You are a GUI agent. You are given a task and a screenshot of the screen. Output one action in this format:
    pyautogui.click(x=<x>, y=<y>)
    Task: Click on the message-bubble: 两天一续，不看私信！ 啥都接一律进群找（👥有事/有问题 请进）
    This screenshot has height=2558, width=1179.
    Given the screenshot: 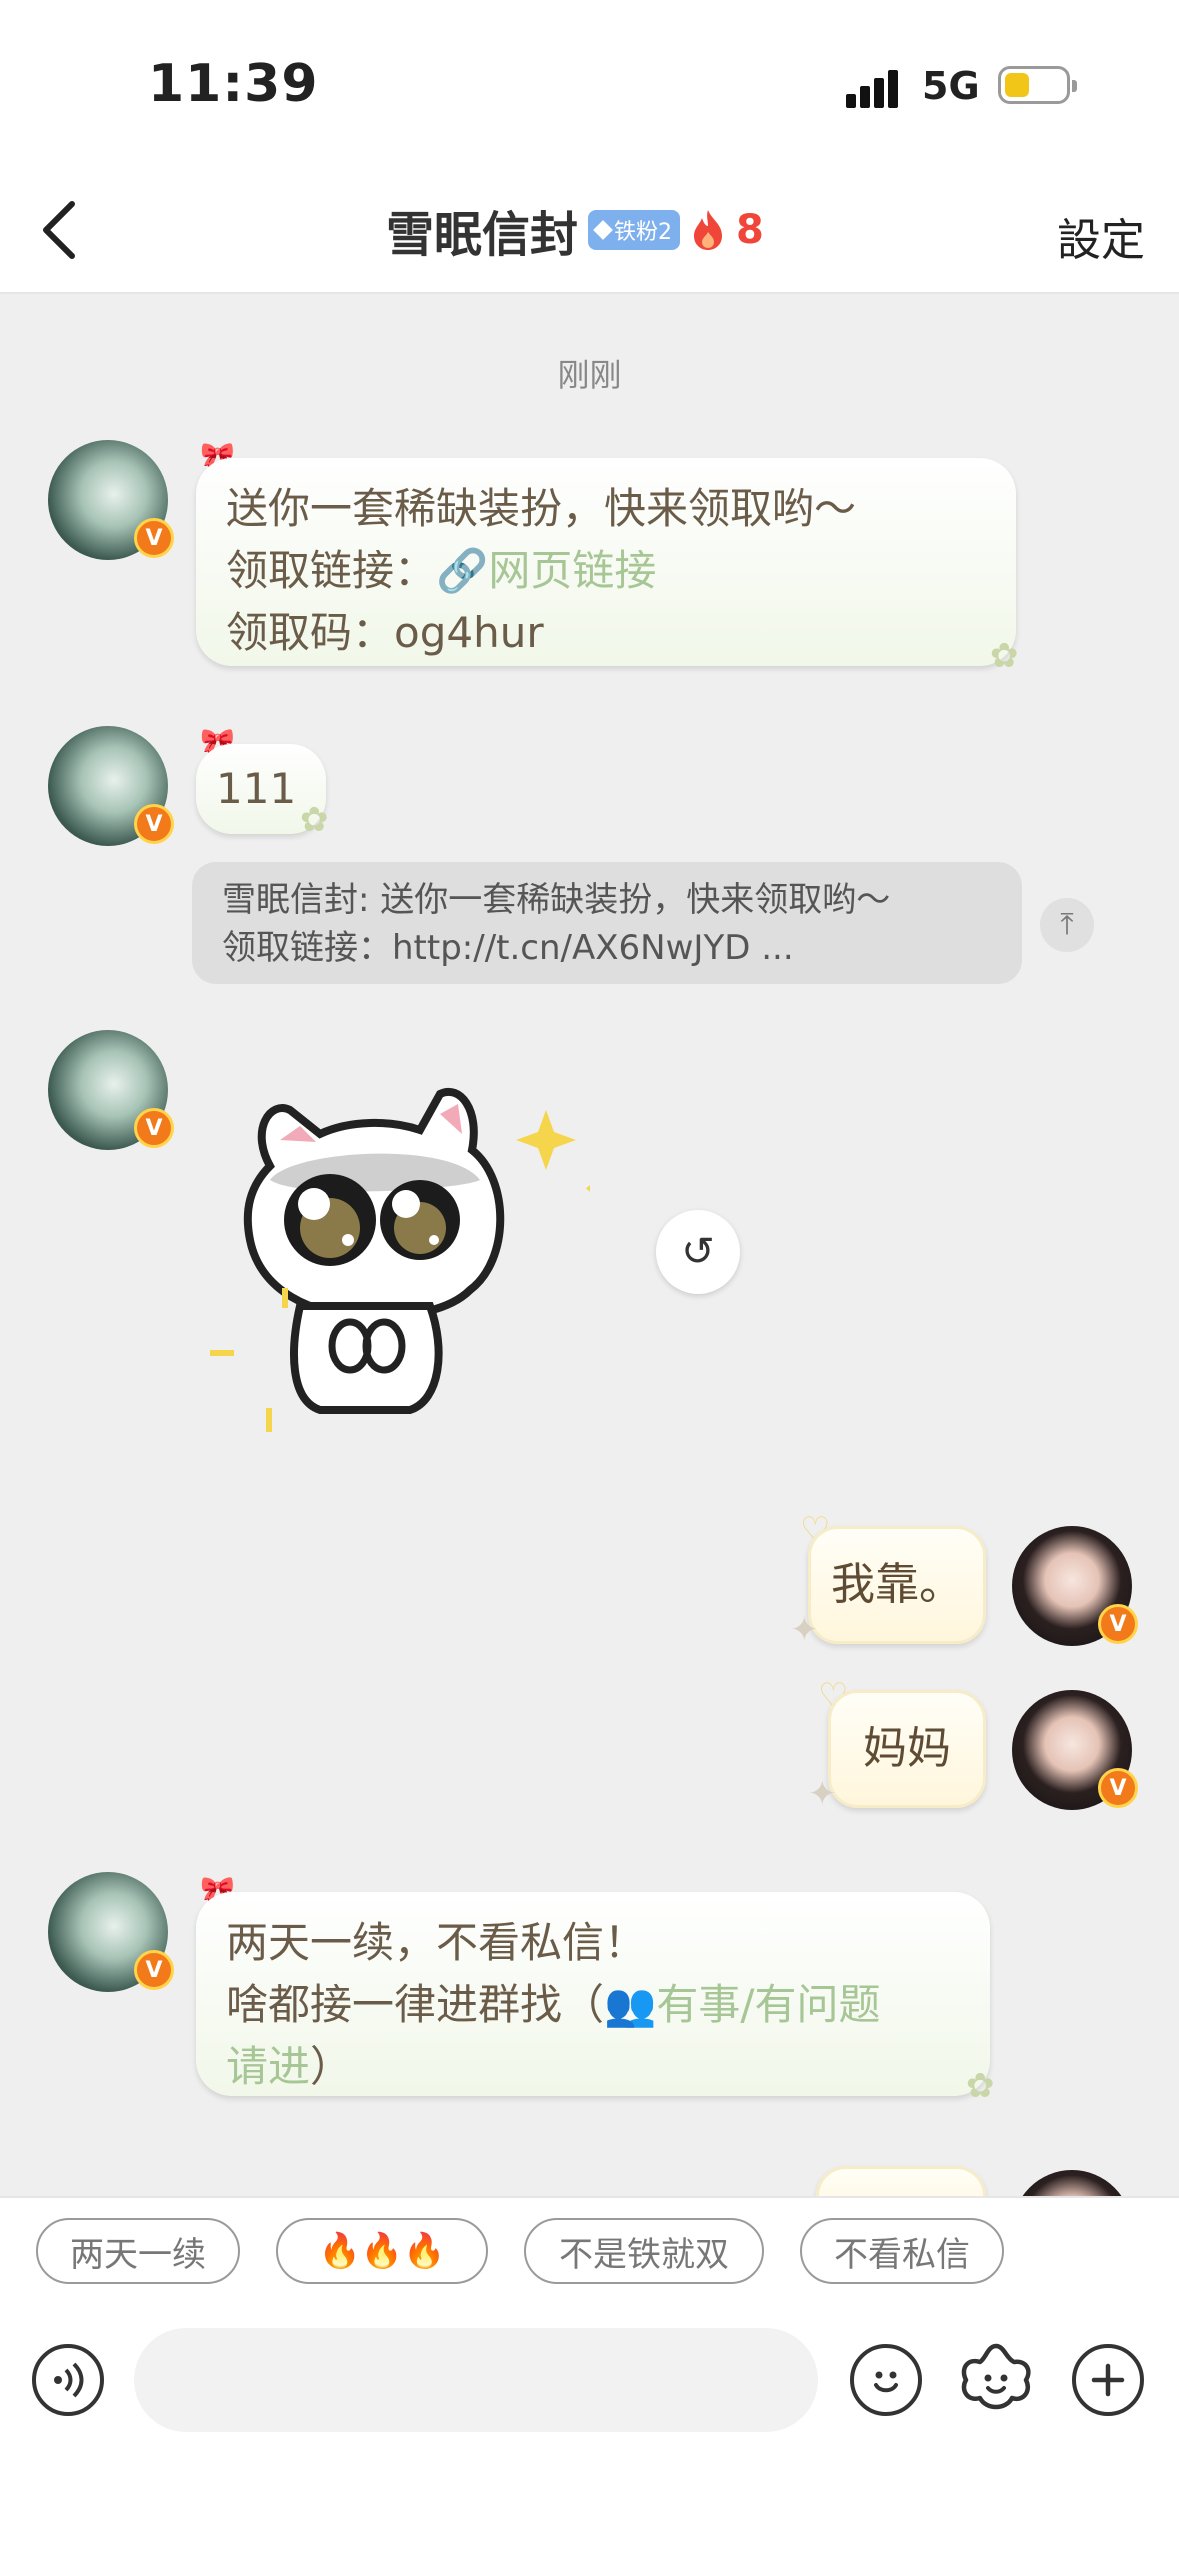 What is the action you would take?
    pyautogui.click(x=593, y=1994)
    